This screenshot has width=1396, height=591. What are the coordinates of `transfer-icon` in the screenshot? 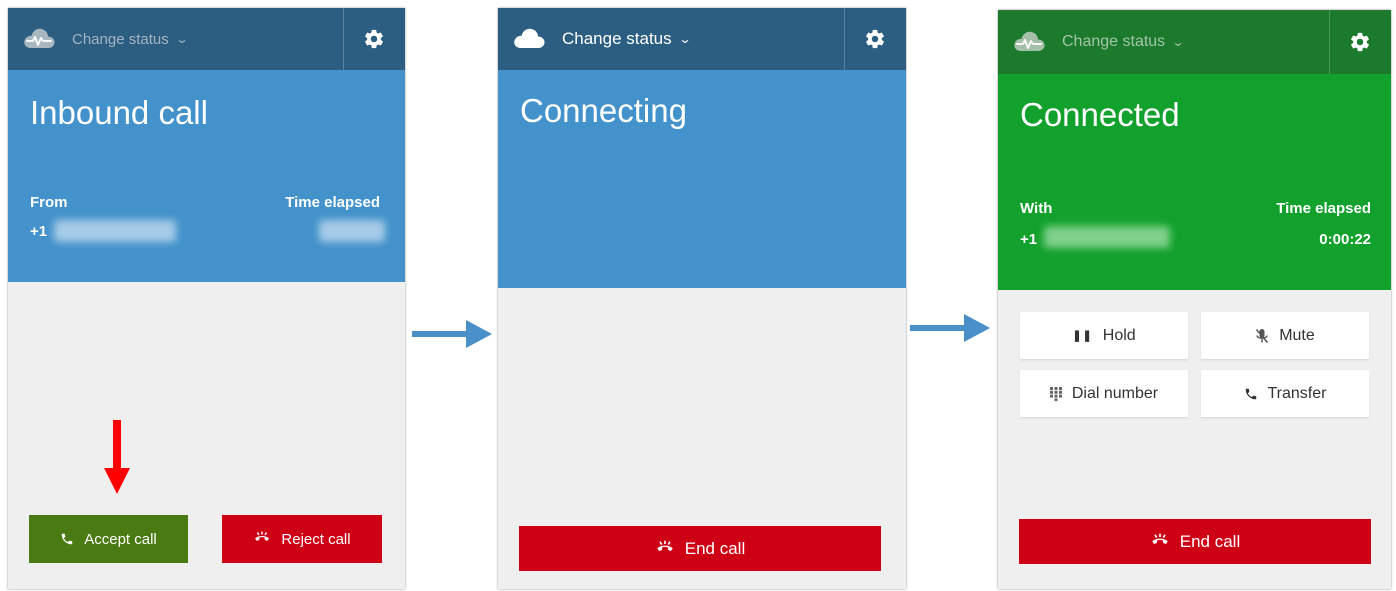 It's located at (1251, 394).